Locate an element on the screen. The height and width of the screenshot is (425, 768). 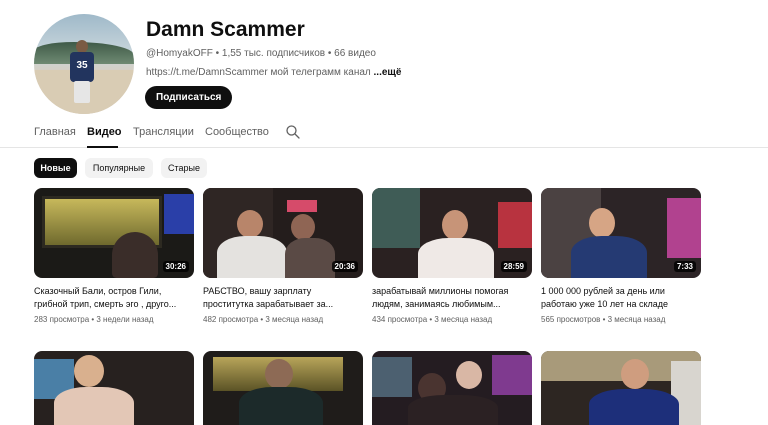
chip-oldest: Старые is located at coordinates (184, 168).